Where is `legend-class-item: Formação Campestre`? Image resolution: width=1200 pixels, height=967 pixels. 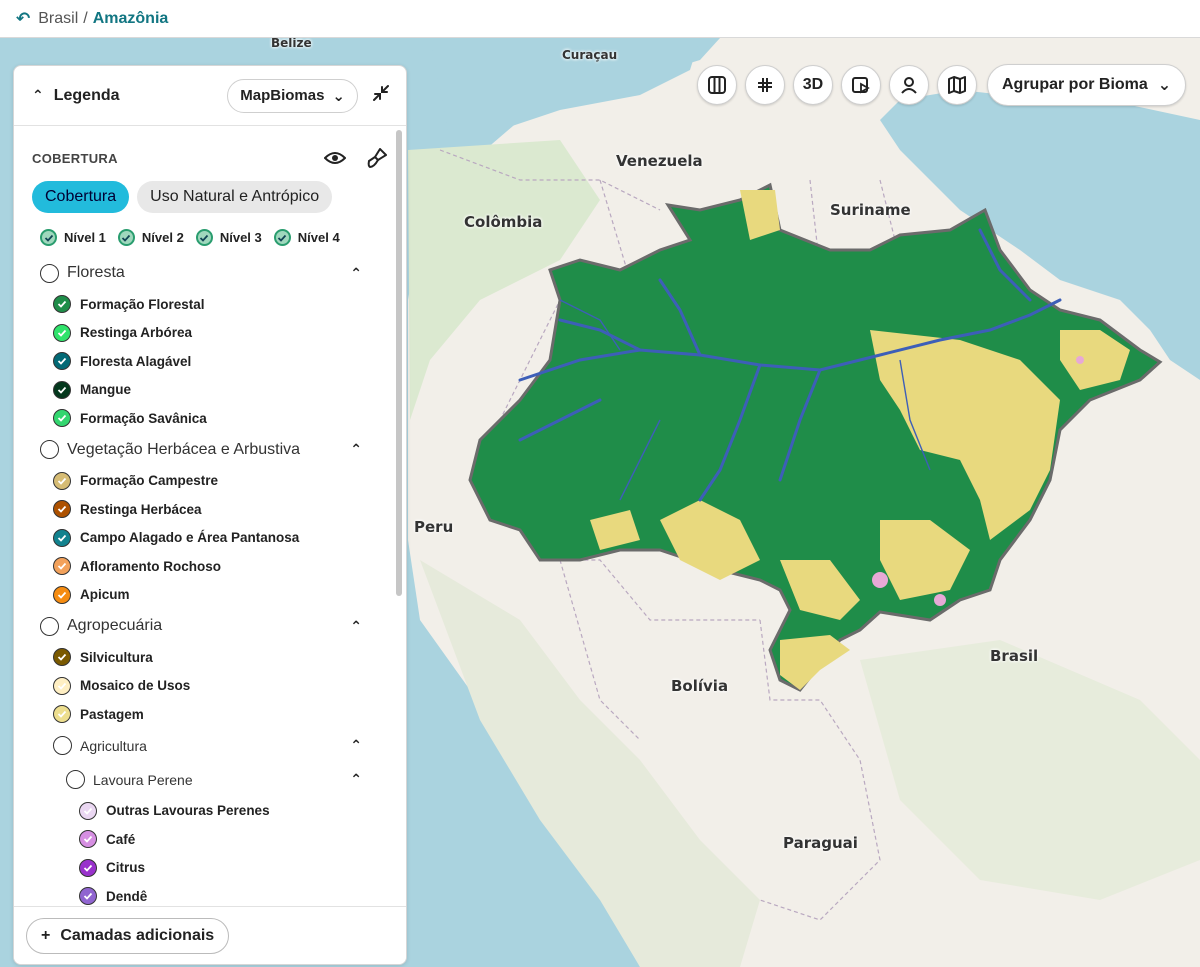
legend-class-item: Formação Campestre is located at coordinates (210, 481).